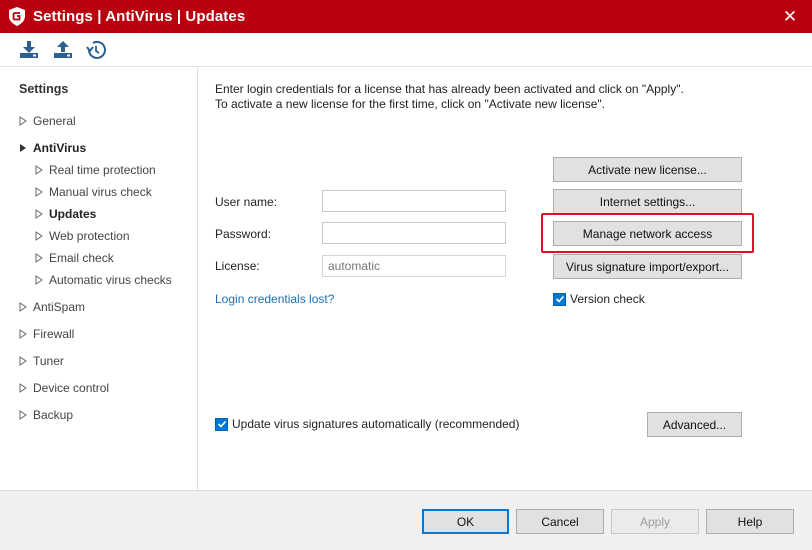 This screenshot has height=550, width=812. What do you see at coordinates (54, 121) in the screenshot?
I see `sidebar-item-label: General` at bounding box center [54, 121].